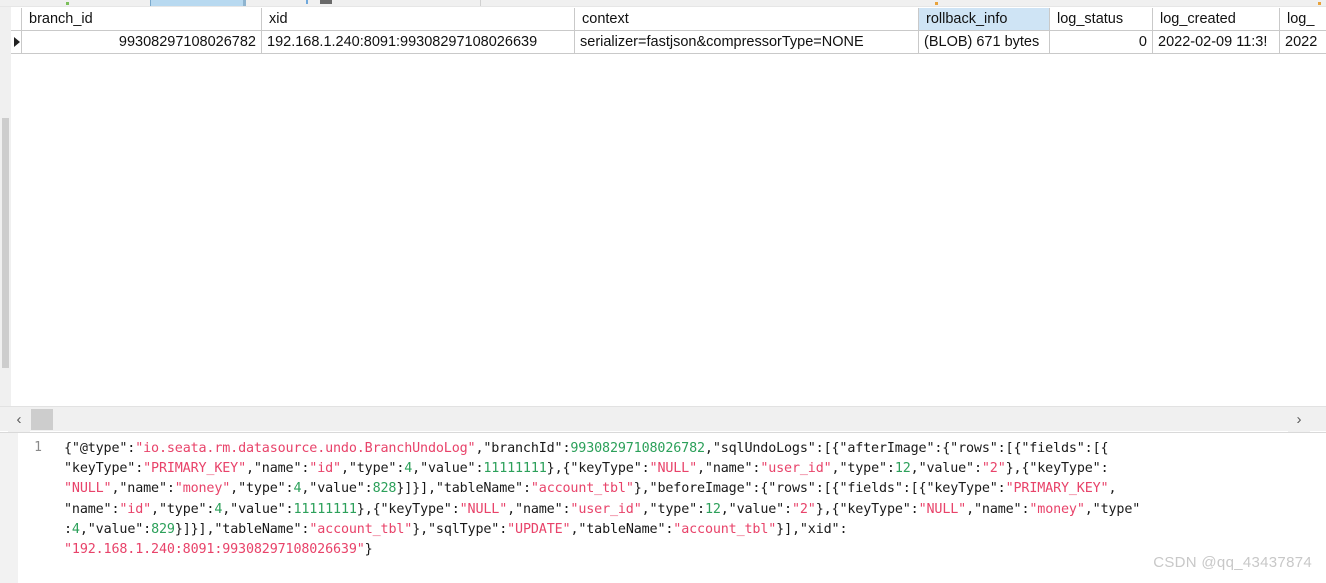  What do you see at coordinates (1299, 419) in the screenshot?
I see `scroll-right-arrow-icon: ›` at bounding box center [1299, 419].